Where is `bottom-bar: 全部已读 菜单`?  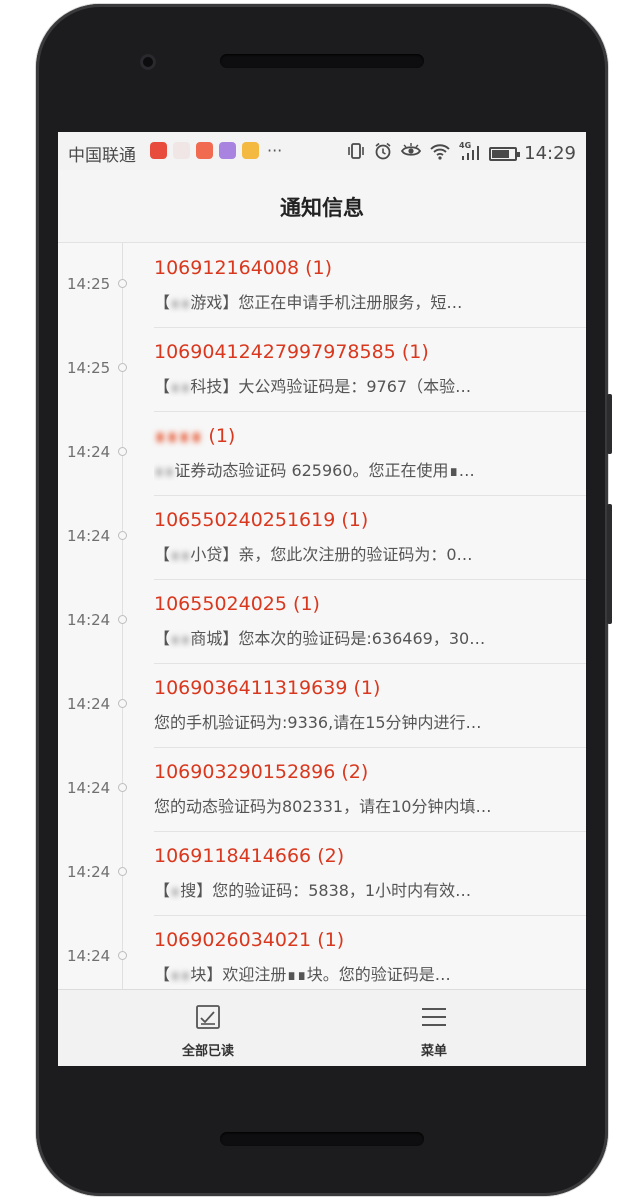 bottom-bar: 全部已读 菜单 is located at coordinates (322, 1027).